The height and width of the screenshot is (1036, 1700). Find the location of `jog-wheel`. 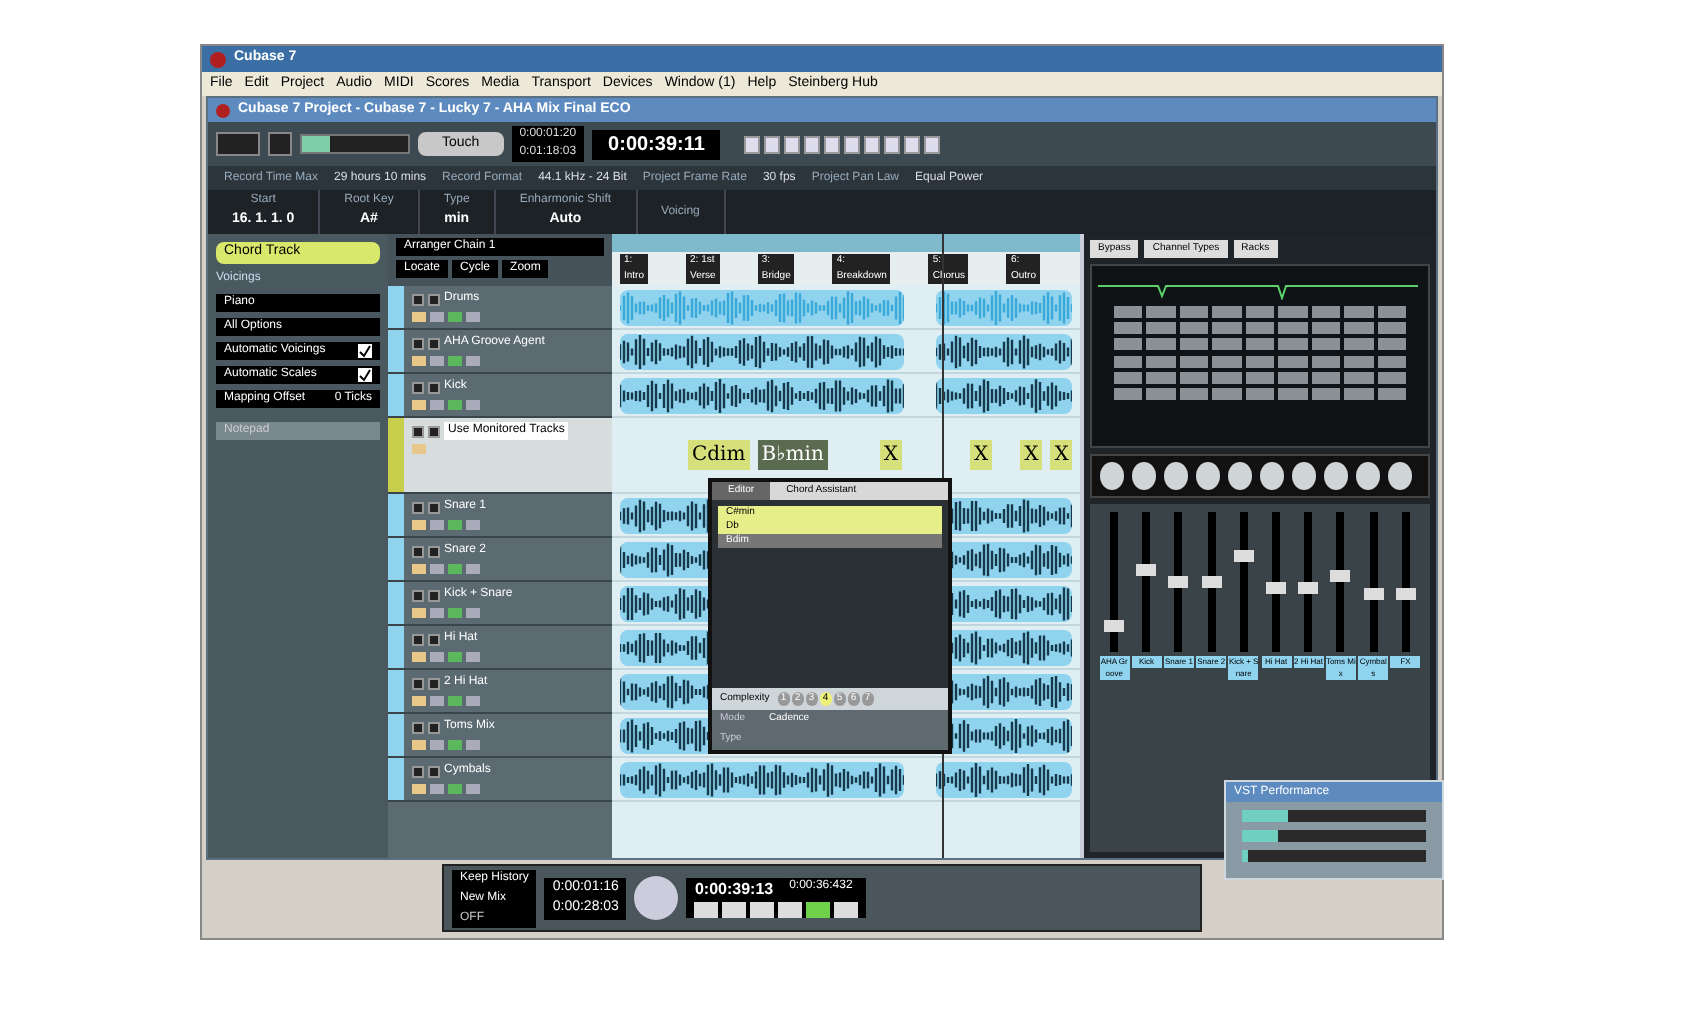

jog-wheel is located at coordinates (656, 898).